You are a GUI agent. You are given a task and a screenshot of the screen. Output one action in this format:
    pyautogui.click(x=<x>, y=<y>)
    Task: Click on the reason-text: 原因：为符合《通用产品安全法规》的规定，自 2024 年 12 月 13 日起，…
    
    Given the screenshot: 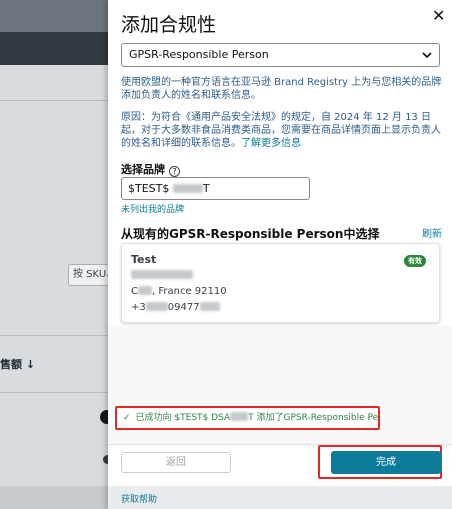 What is the action you would take?
    pyautogui.click(x=282, y=130)
    